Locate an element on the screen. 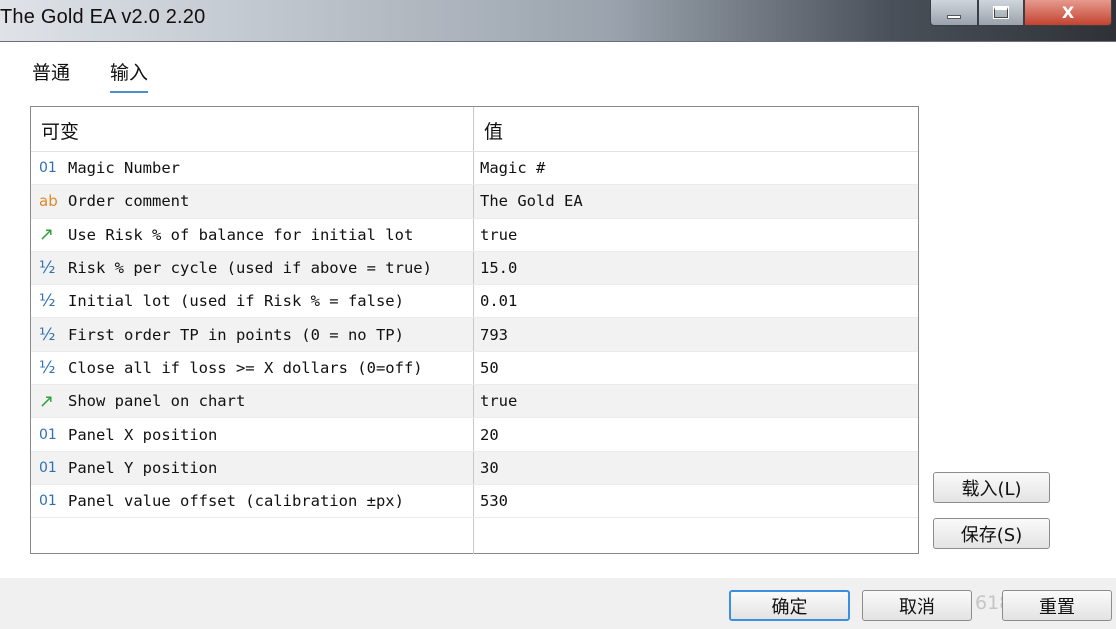 This screenshot has height=629, width=1116. maximize-icon is located at coordinates (1001, 12).